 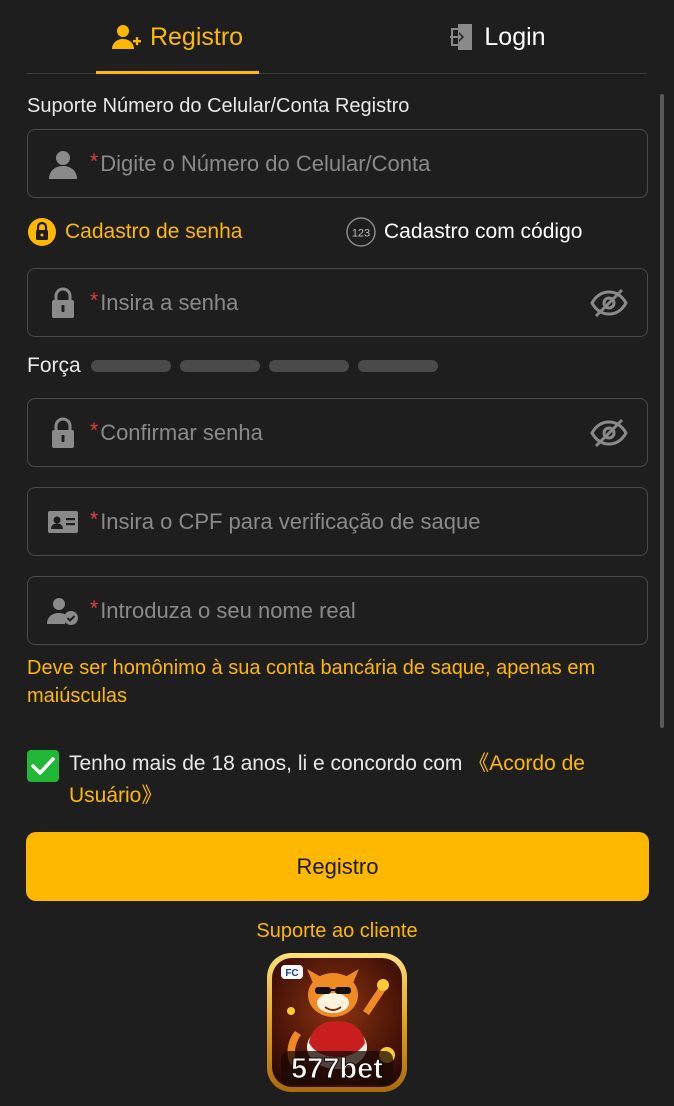 I want to click on tab-login: Login, so click(x=497, y=37).